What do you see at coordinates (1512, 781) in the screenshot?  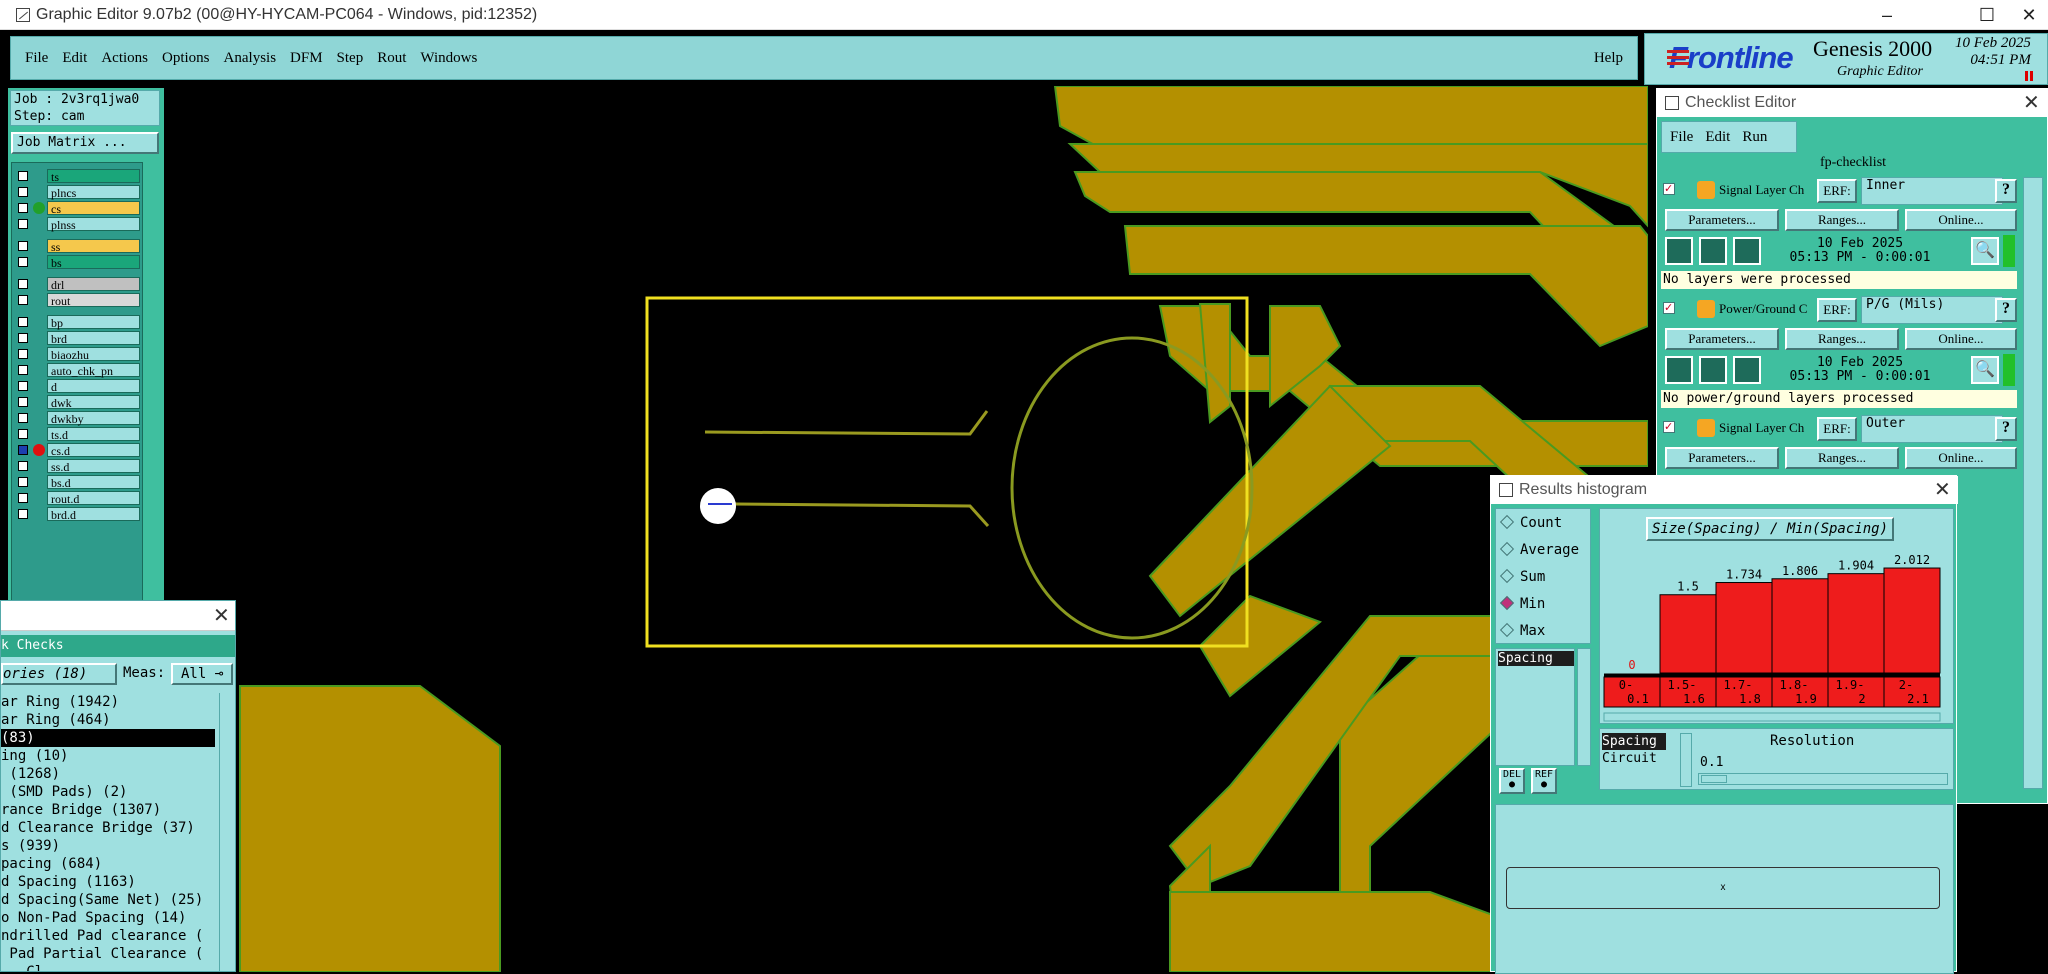 I see `del-button: DEL ●` at bounding box center [1512, 781].